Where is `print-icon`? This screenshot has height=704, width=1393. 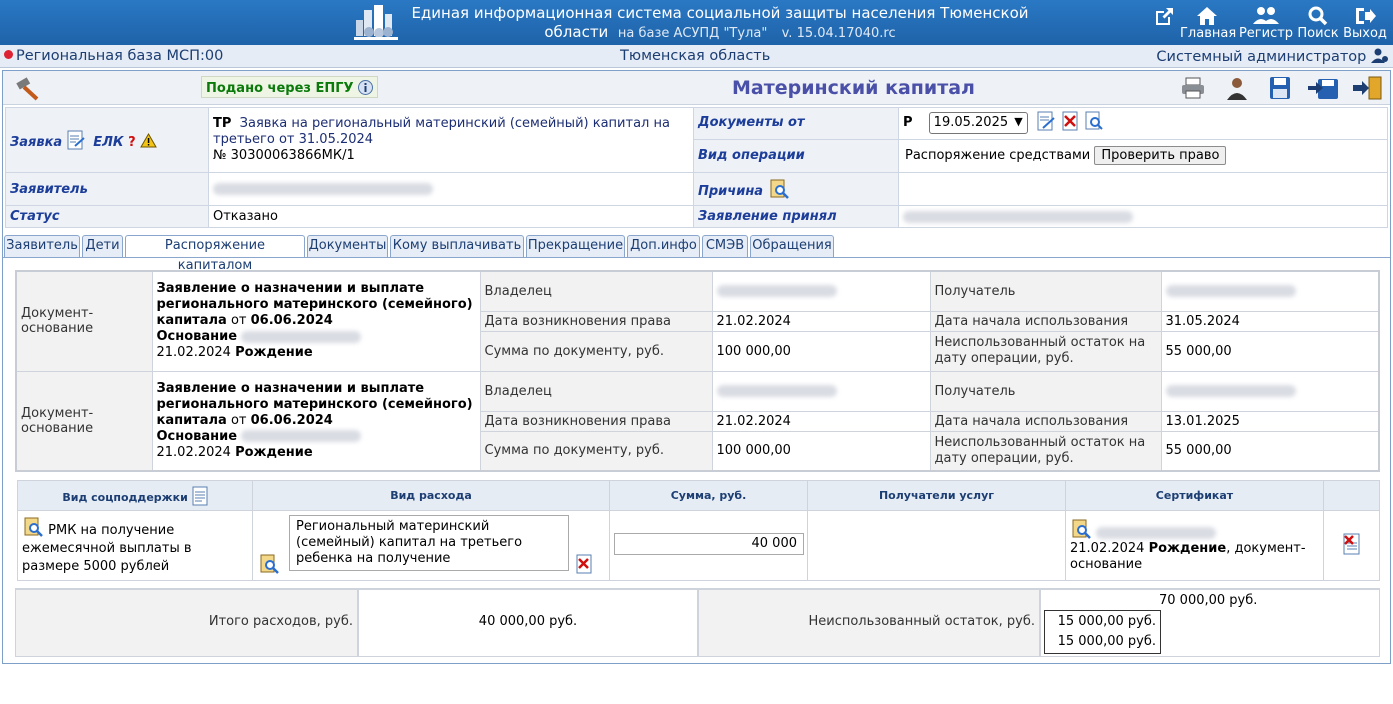
print-icon is located at coordinates (1193, 88).